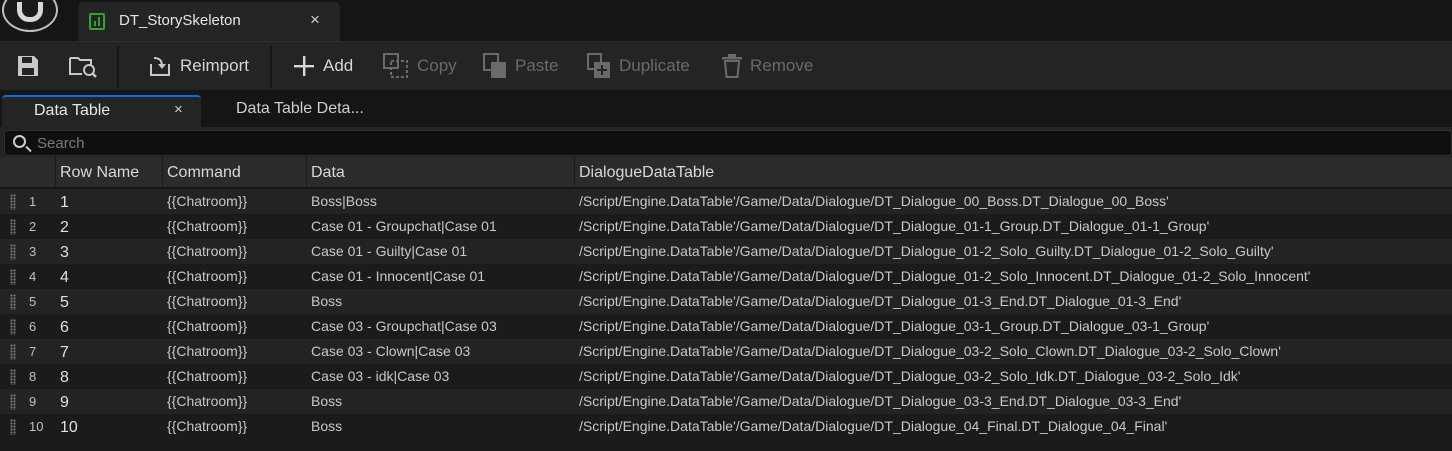 The height and width of the screenshot is (451, 1452). I want to click on row-name-cell: 6, so click(64, 327).